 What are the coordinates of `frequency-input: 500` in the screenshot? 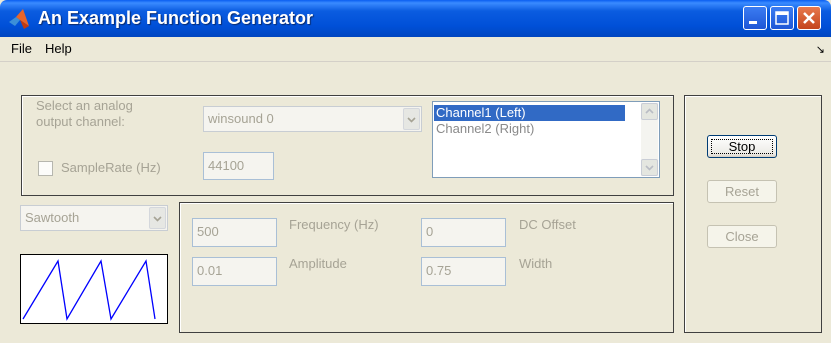 It's located at (234, 232).